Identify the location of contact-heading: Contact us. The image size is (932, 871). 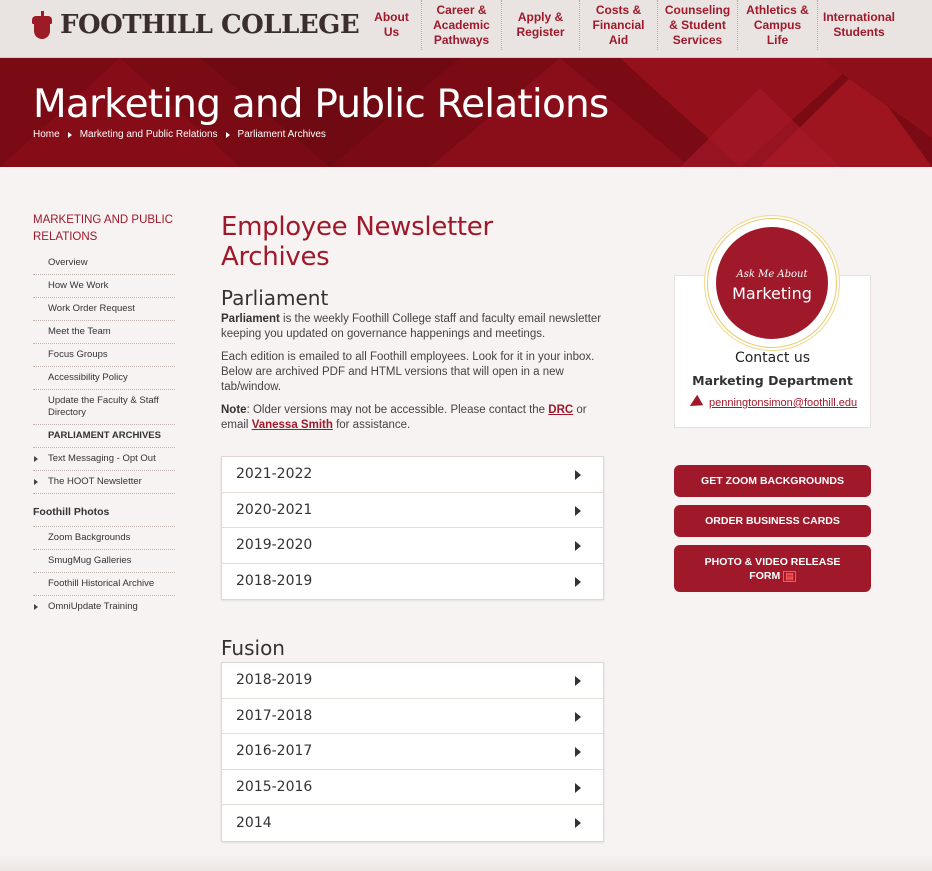
(772, 358).